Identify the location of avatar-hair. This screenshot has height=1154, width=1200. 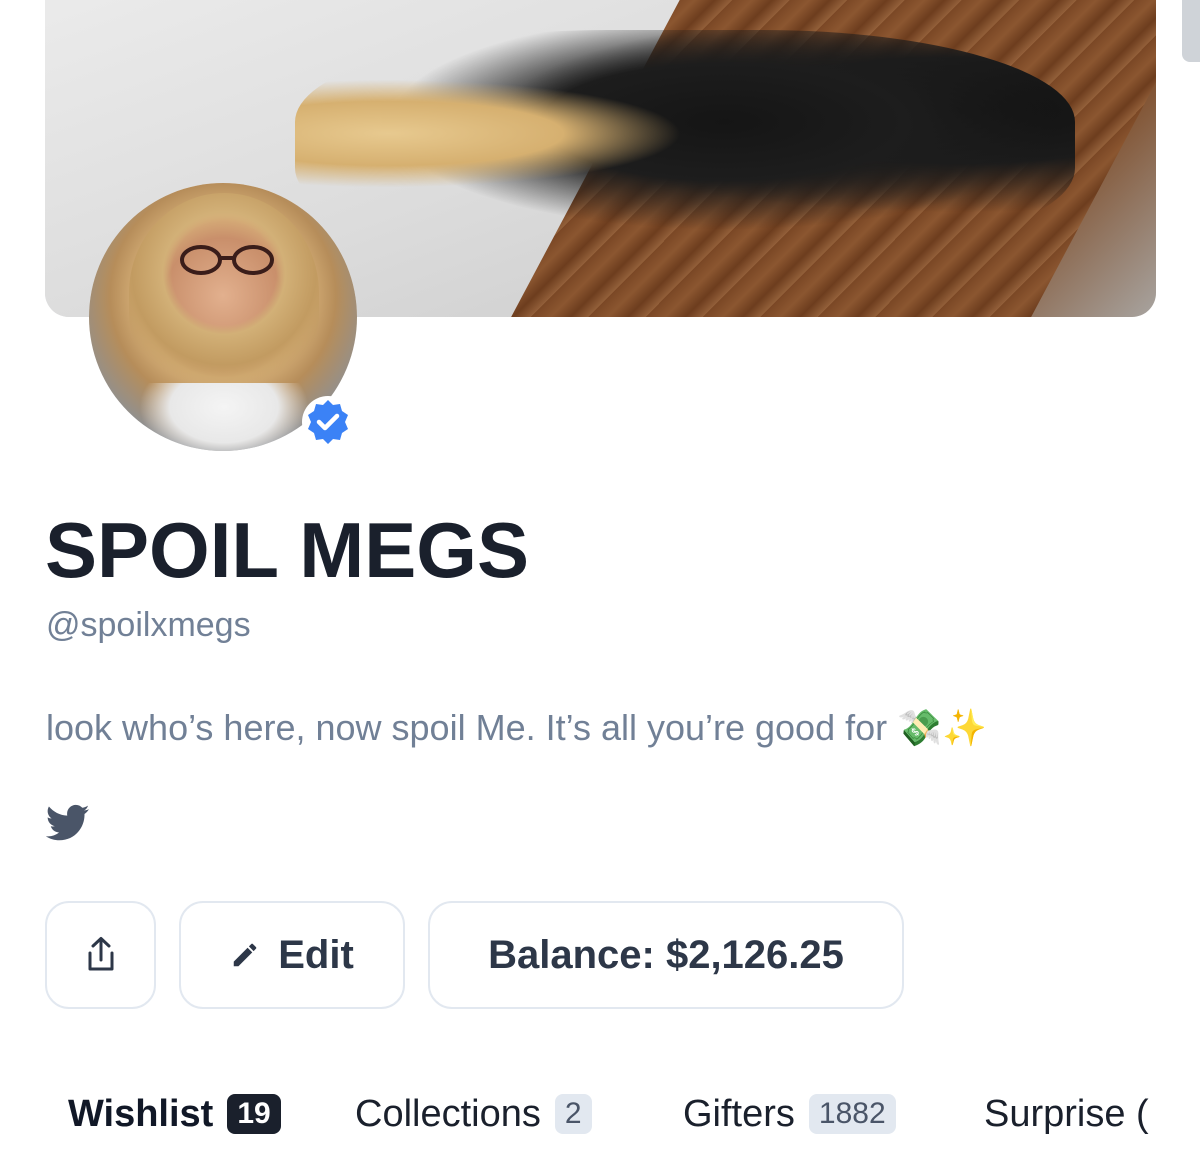
(224, 293).